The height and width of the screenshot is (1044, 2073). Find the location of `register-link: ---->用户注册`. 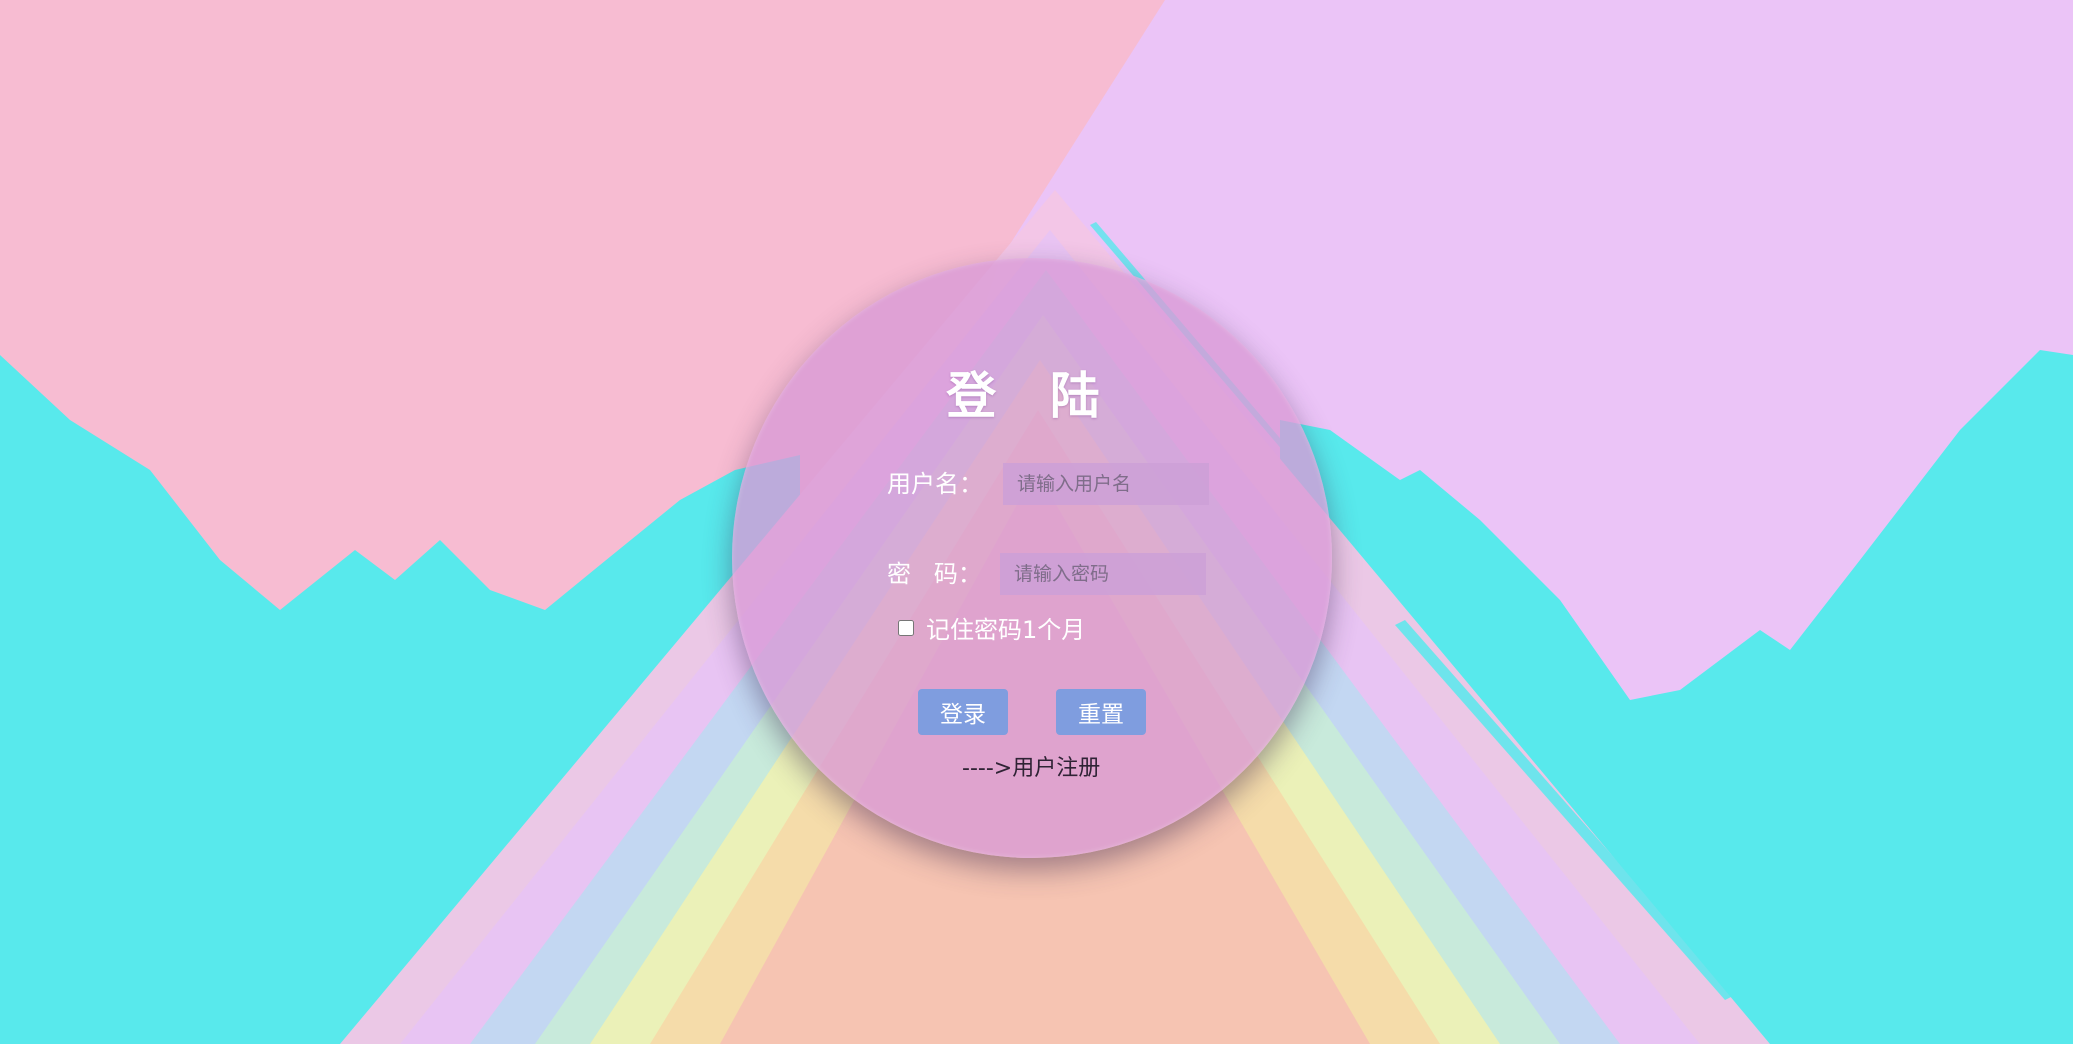

register-link: ---->用户注册 is located at coordinates (1031, 766).